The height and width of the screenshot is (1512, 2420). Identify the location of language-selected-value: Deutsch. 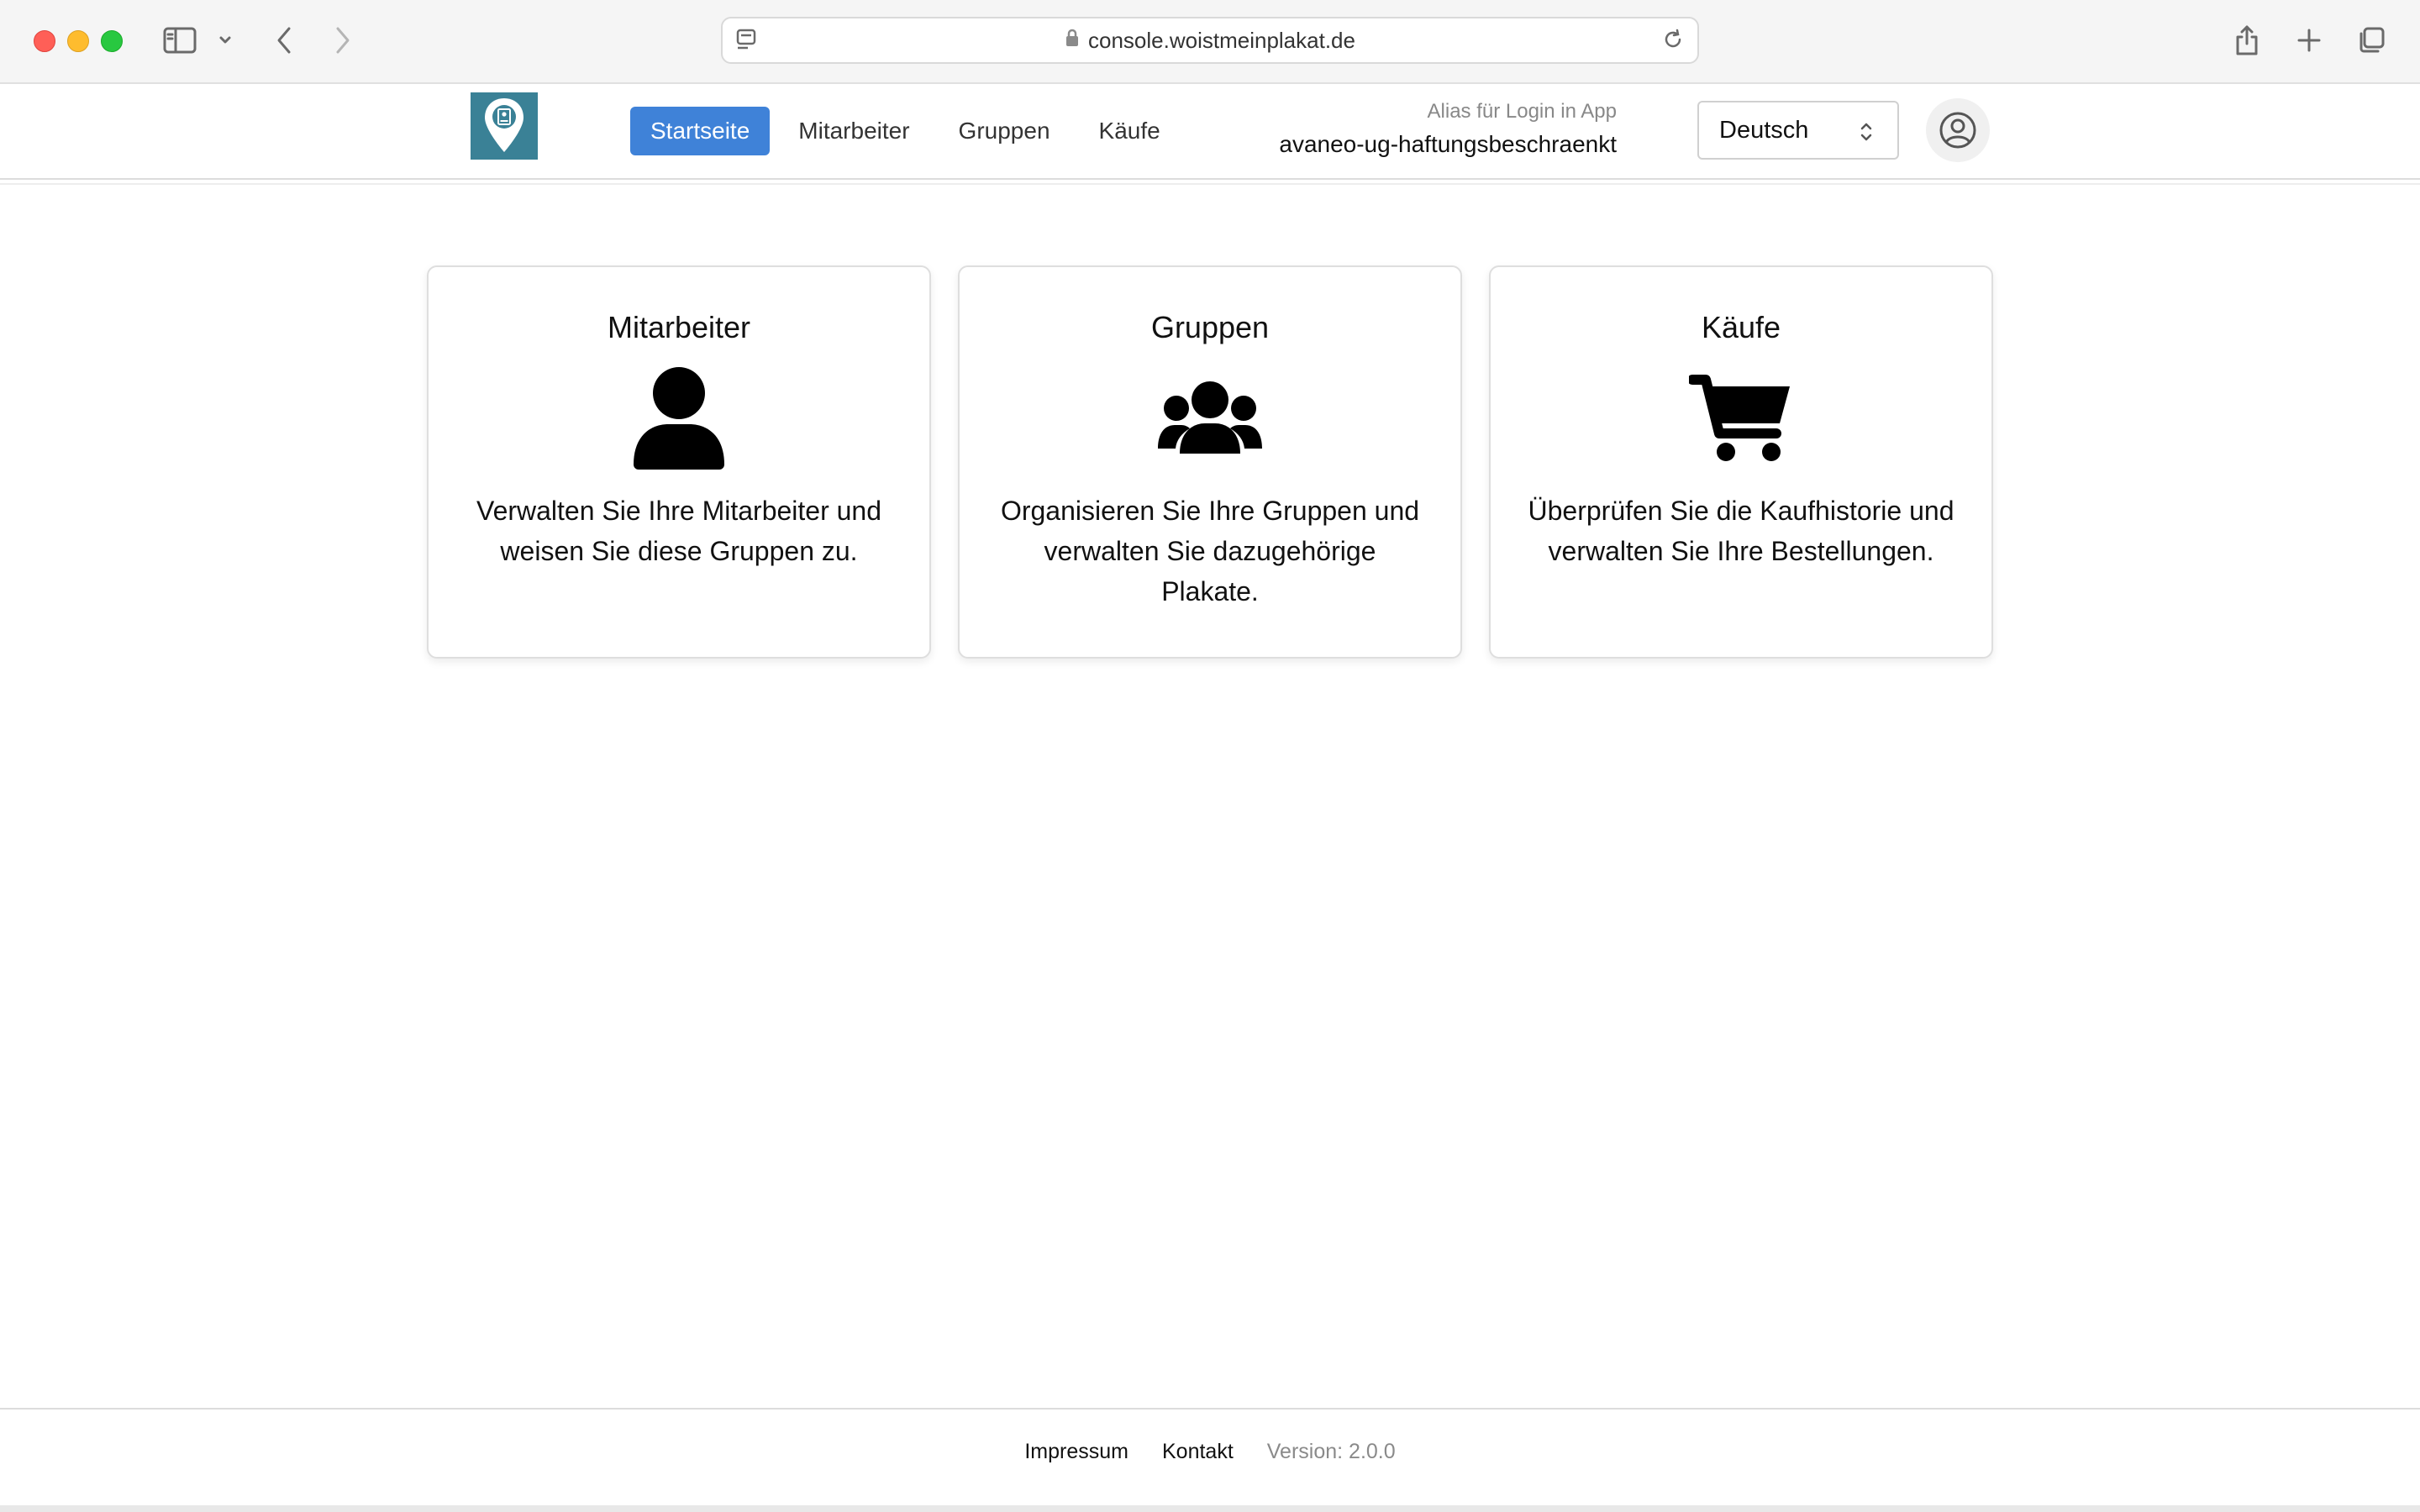
(1764, 130).